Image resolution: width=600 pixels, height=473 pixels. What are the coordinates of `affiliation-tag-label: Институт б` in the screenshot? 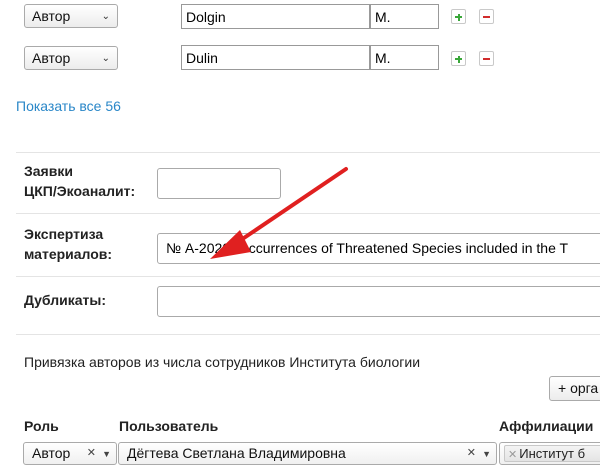 It's located at (552, 453).